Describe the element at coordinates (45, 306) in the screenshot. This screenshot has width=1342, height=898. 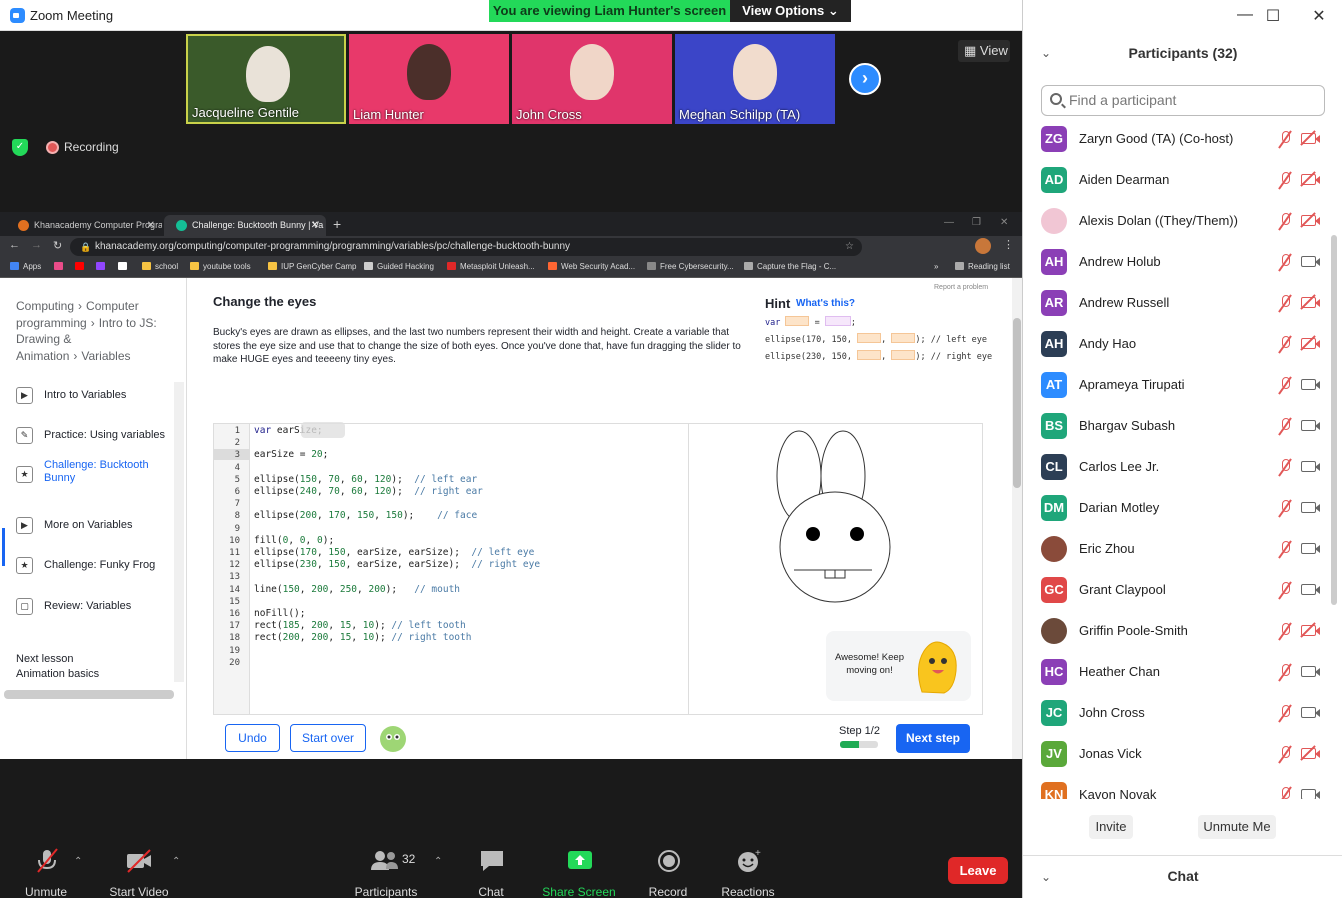
I see `breadcrumb-link: Computing` at that location.